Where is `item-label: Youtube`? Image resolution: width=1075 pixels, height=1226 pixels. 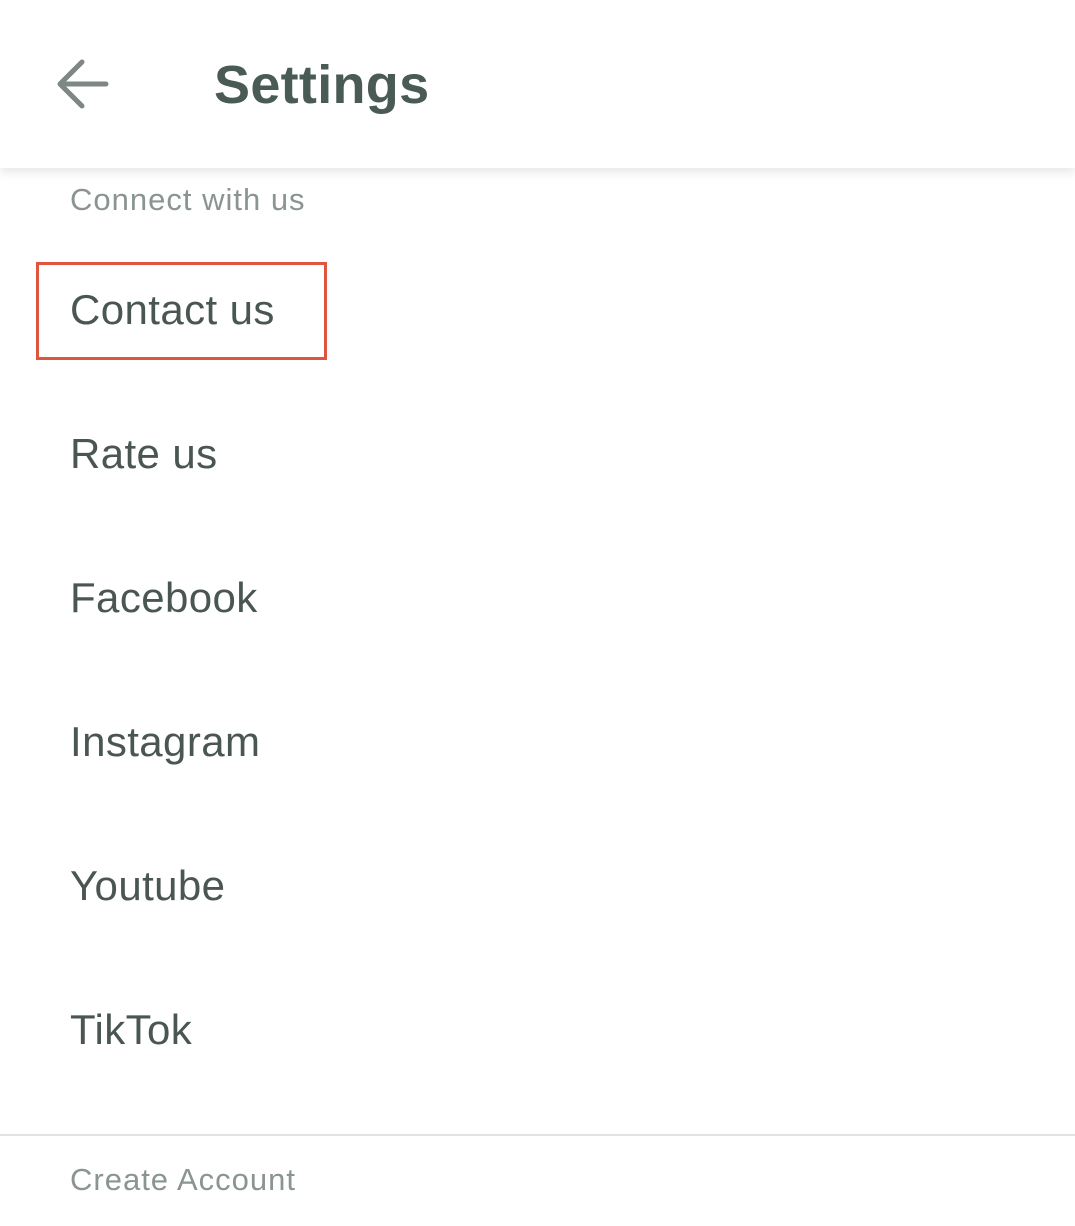
item-label: Youtube is located at coordinates (148, 885).